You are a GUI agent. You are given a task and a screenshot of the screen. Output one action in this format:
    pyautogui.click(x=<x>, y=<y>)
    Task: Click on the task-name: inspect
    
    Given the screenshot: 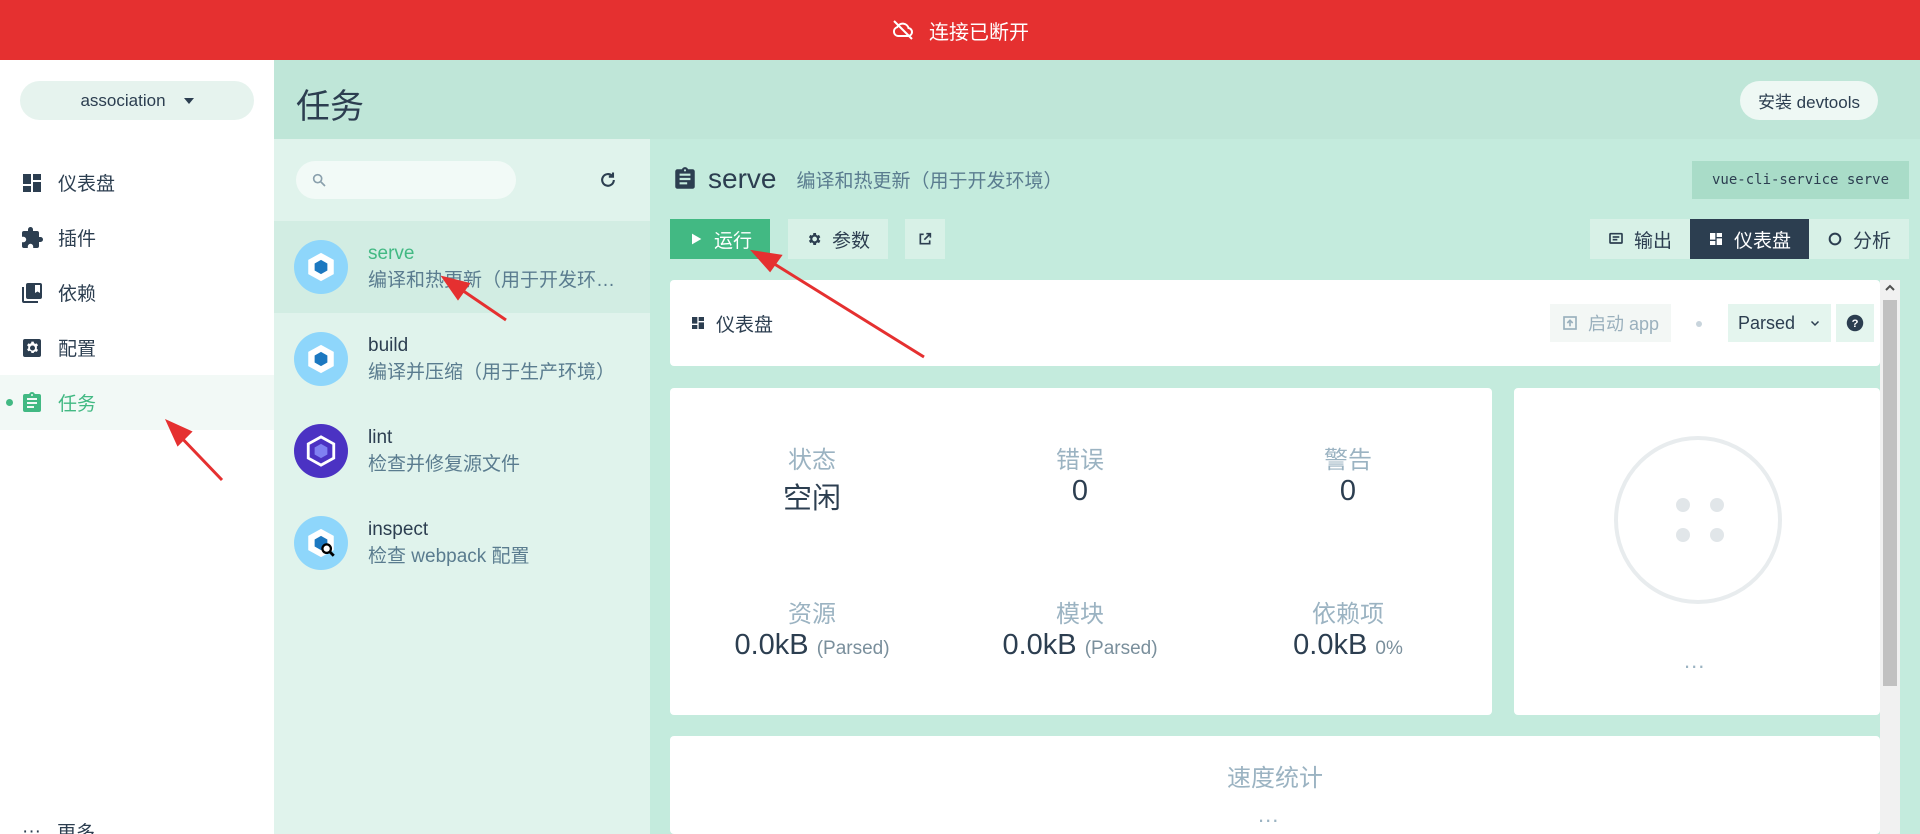 What is the action you would take?
    pyautogui.click(x=398, y=529)
    